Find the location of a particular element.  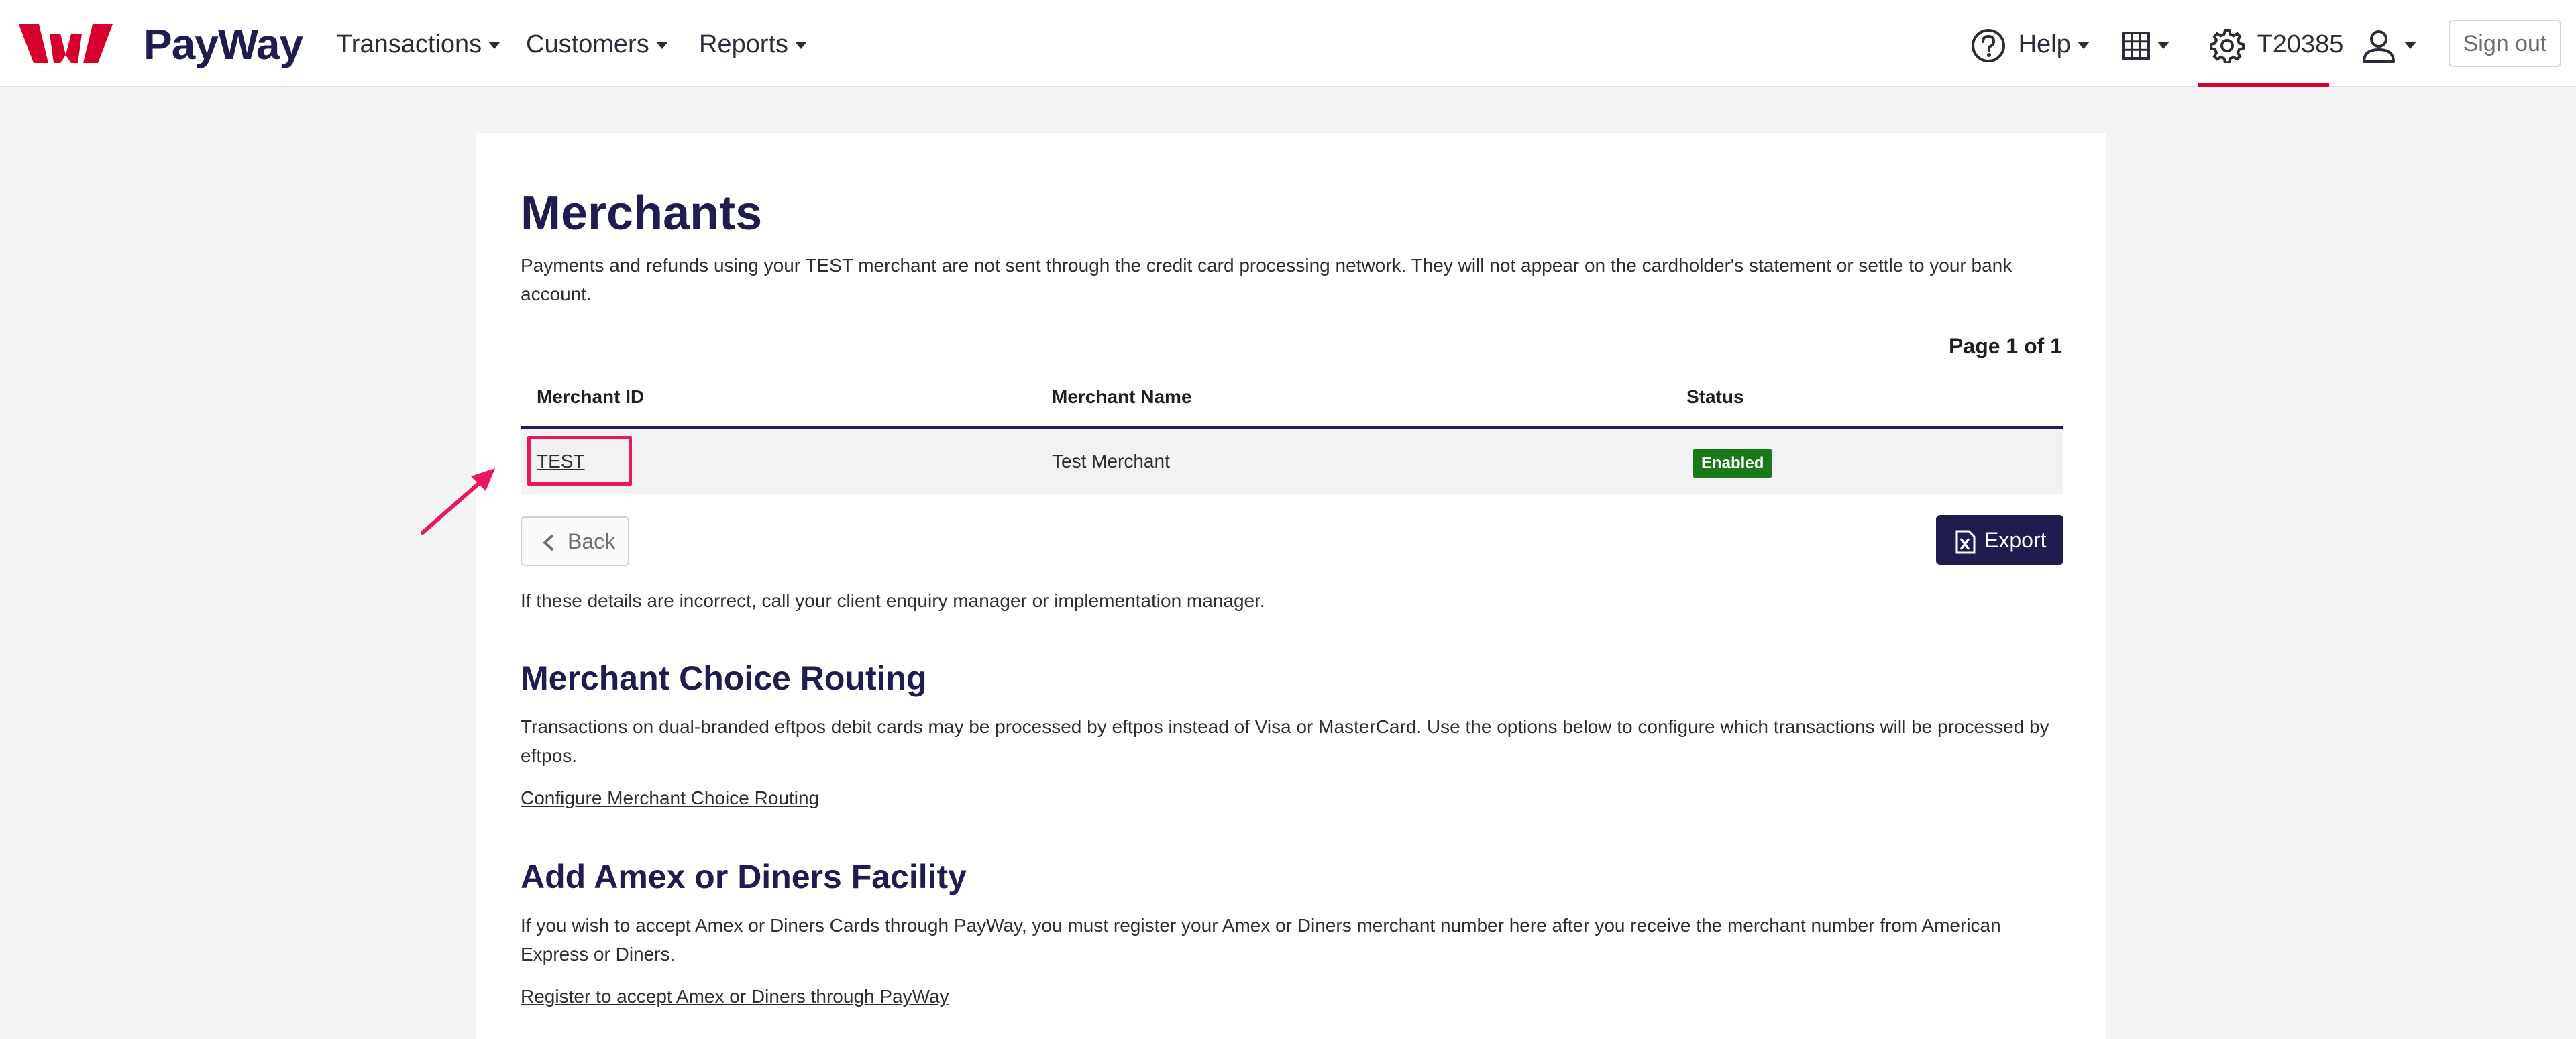

nav-transactions-label: Transactions is located at coordinates (409, 44).